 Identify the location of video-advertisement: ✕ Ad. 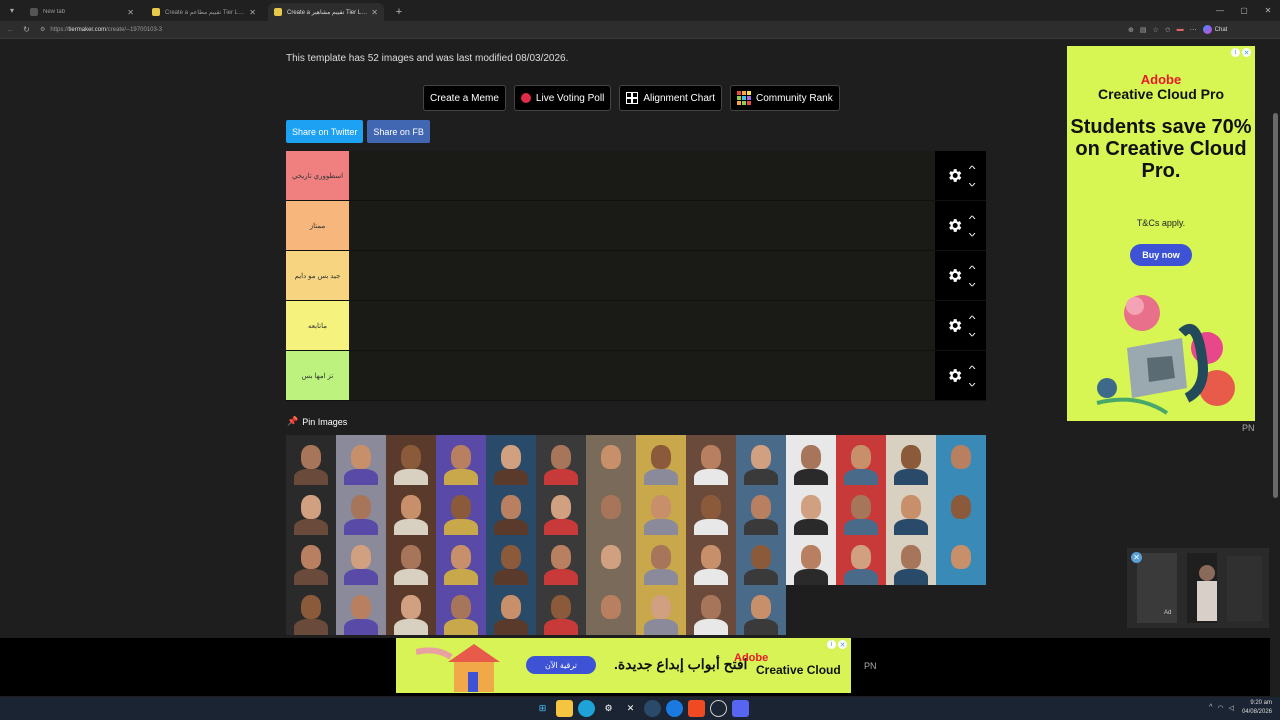
(1198, 588).